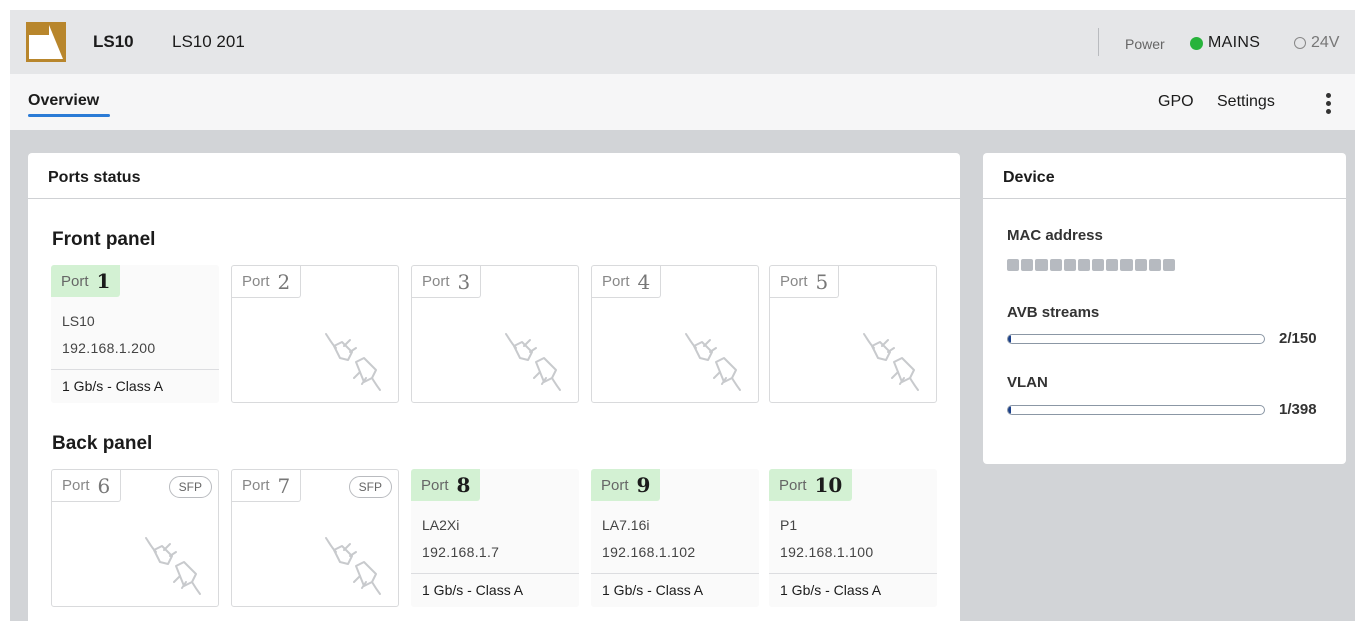  Describe the element at coordinates (1091, 265) in the screenshot. I see `mac-address-value-redacted` at that location.